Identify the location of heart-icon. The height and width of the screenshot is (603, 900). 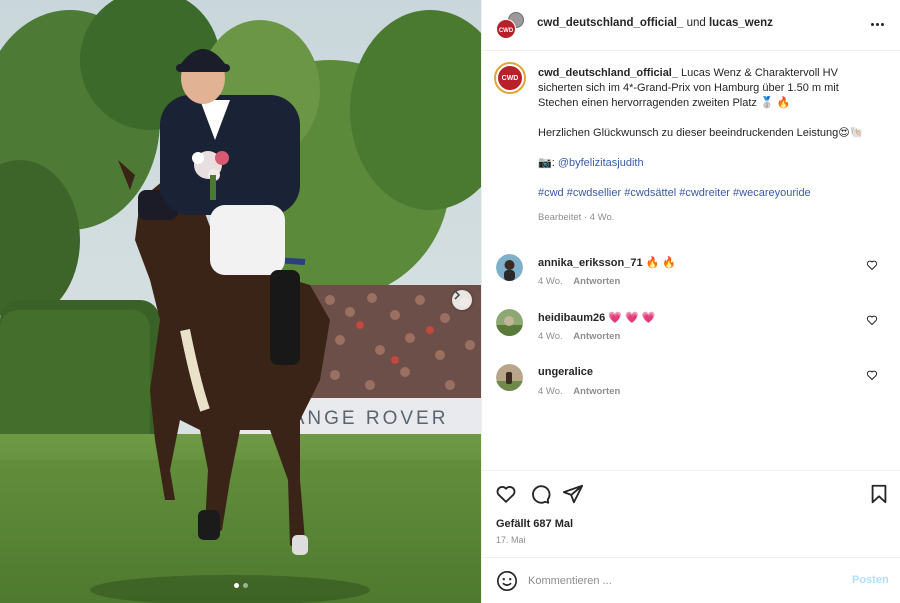
(506, 494).